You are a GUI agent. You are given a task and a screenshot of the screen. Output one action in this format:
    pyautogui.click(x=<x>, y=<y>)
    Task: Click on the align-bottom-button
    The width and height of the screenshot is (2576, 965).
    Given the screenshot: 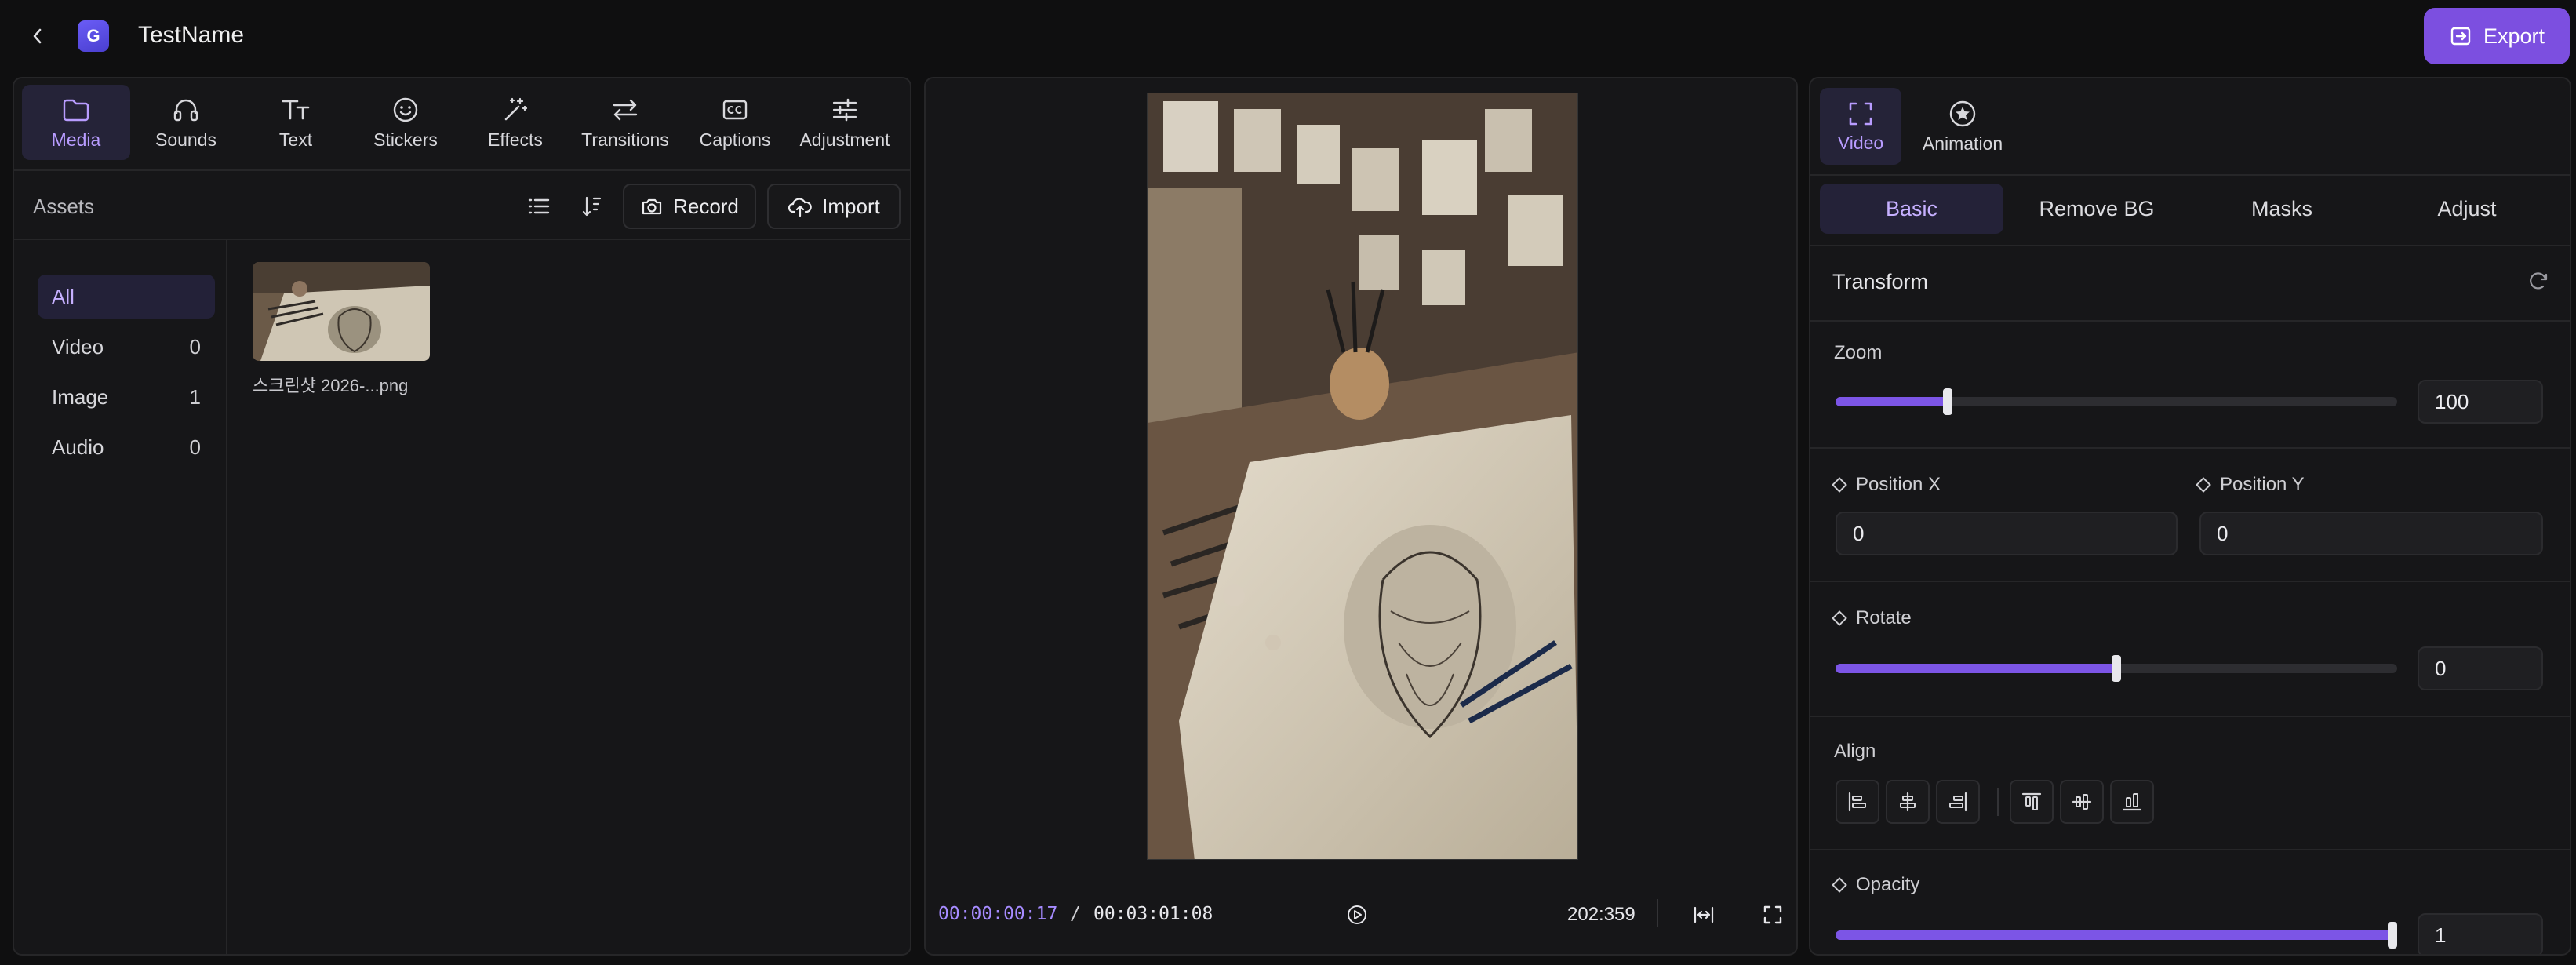 What is the action you would take?
    pyautogui.click(x=2132, y=802)
    